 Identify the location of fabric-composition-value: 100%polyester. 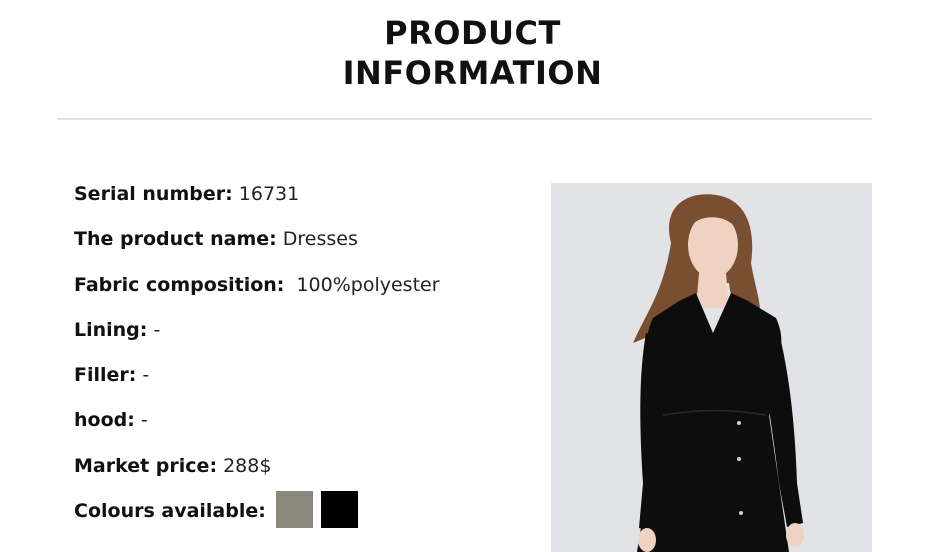
(368, 284).